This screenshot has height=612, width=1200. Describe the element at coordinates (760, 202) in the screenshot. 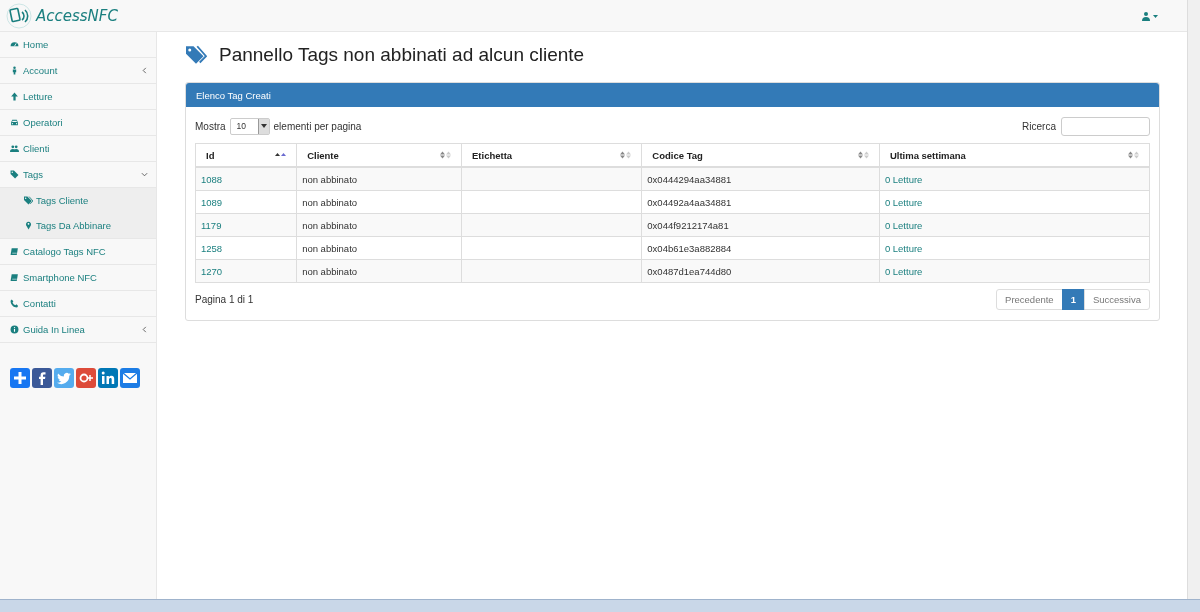

I see `table-cell: 0x04492a4aa34881` at that location.